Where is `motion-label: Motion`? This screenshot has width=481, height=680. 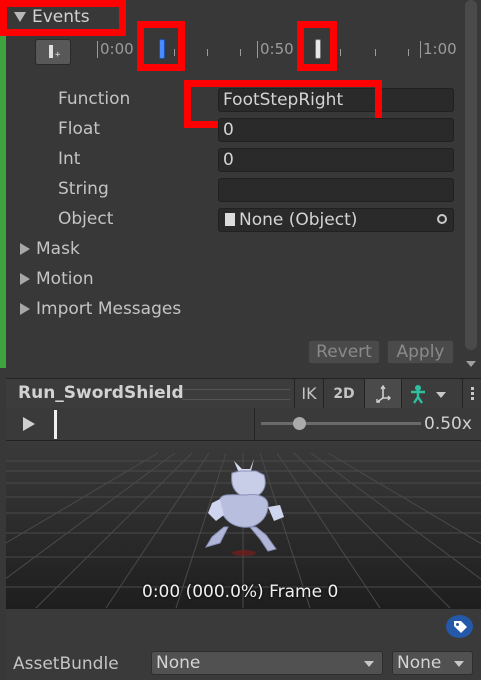
motion-label: Motion is located at coordinates (65, 279).